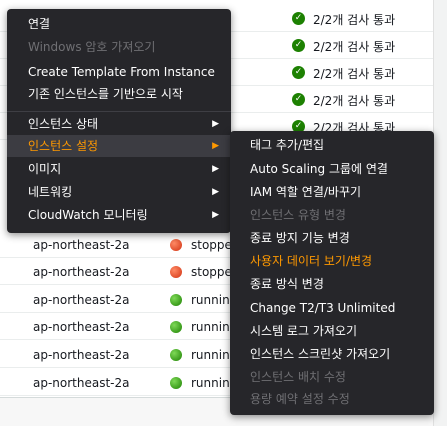 This screenshot has height=426, width=447. Describe the element at coordinates (332, 354) in the screenshot. I see `submenu-item-screenshot: 인스턴스 스크린샷 가져오기` at that location.